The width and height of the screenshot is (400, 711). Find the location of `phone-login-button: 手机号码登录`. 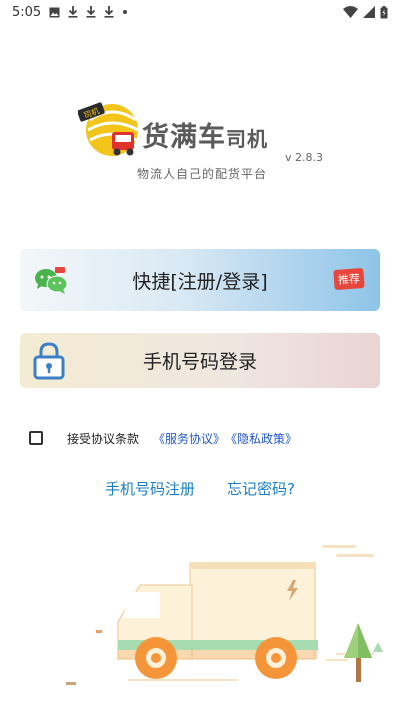

phone-login-button: 手机号码登录 is located at coordinates (200, 360).